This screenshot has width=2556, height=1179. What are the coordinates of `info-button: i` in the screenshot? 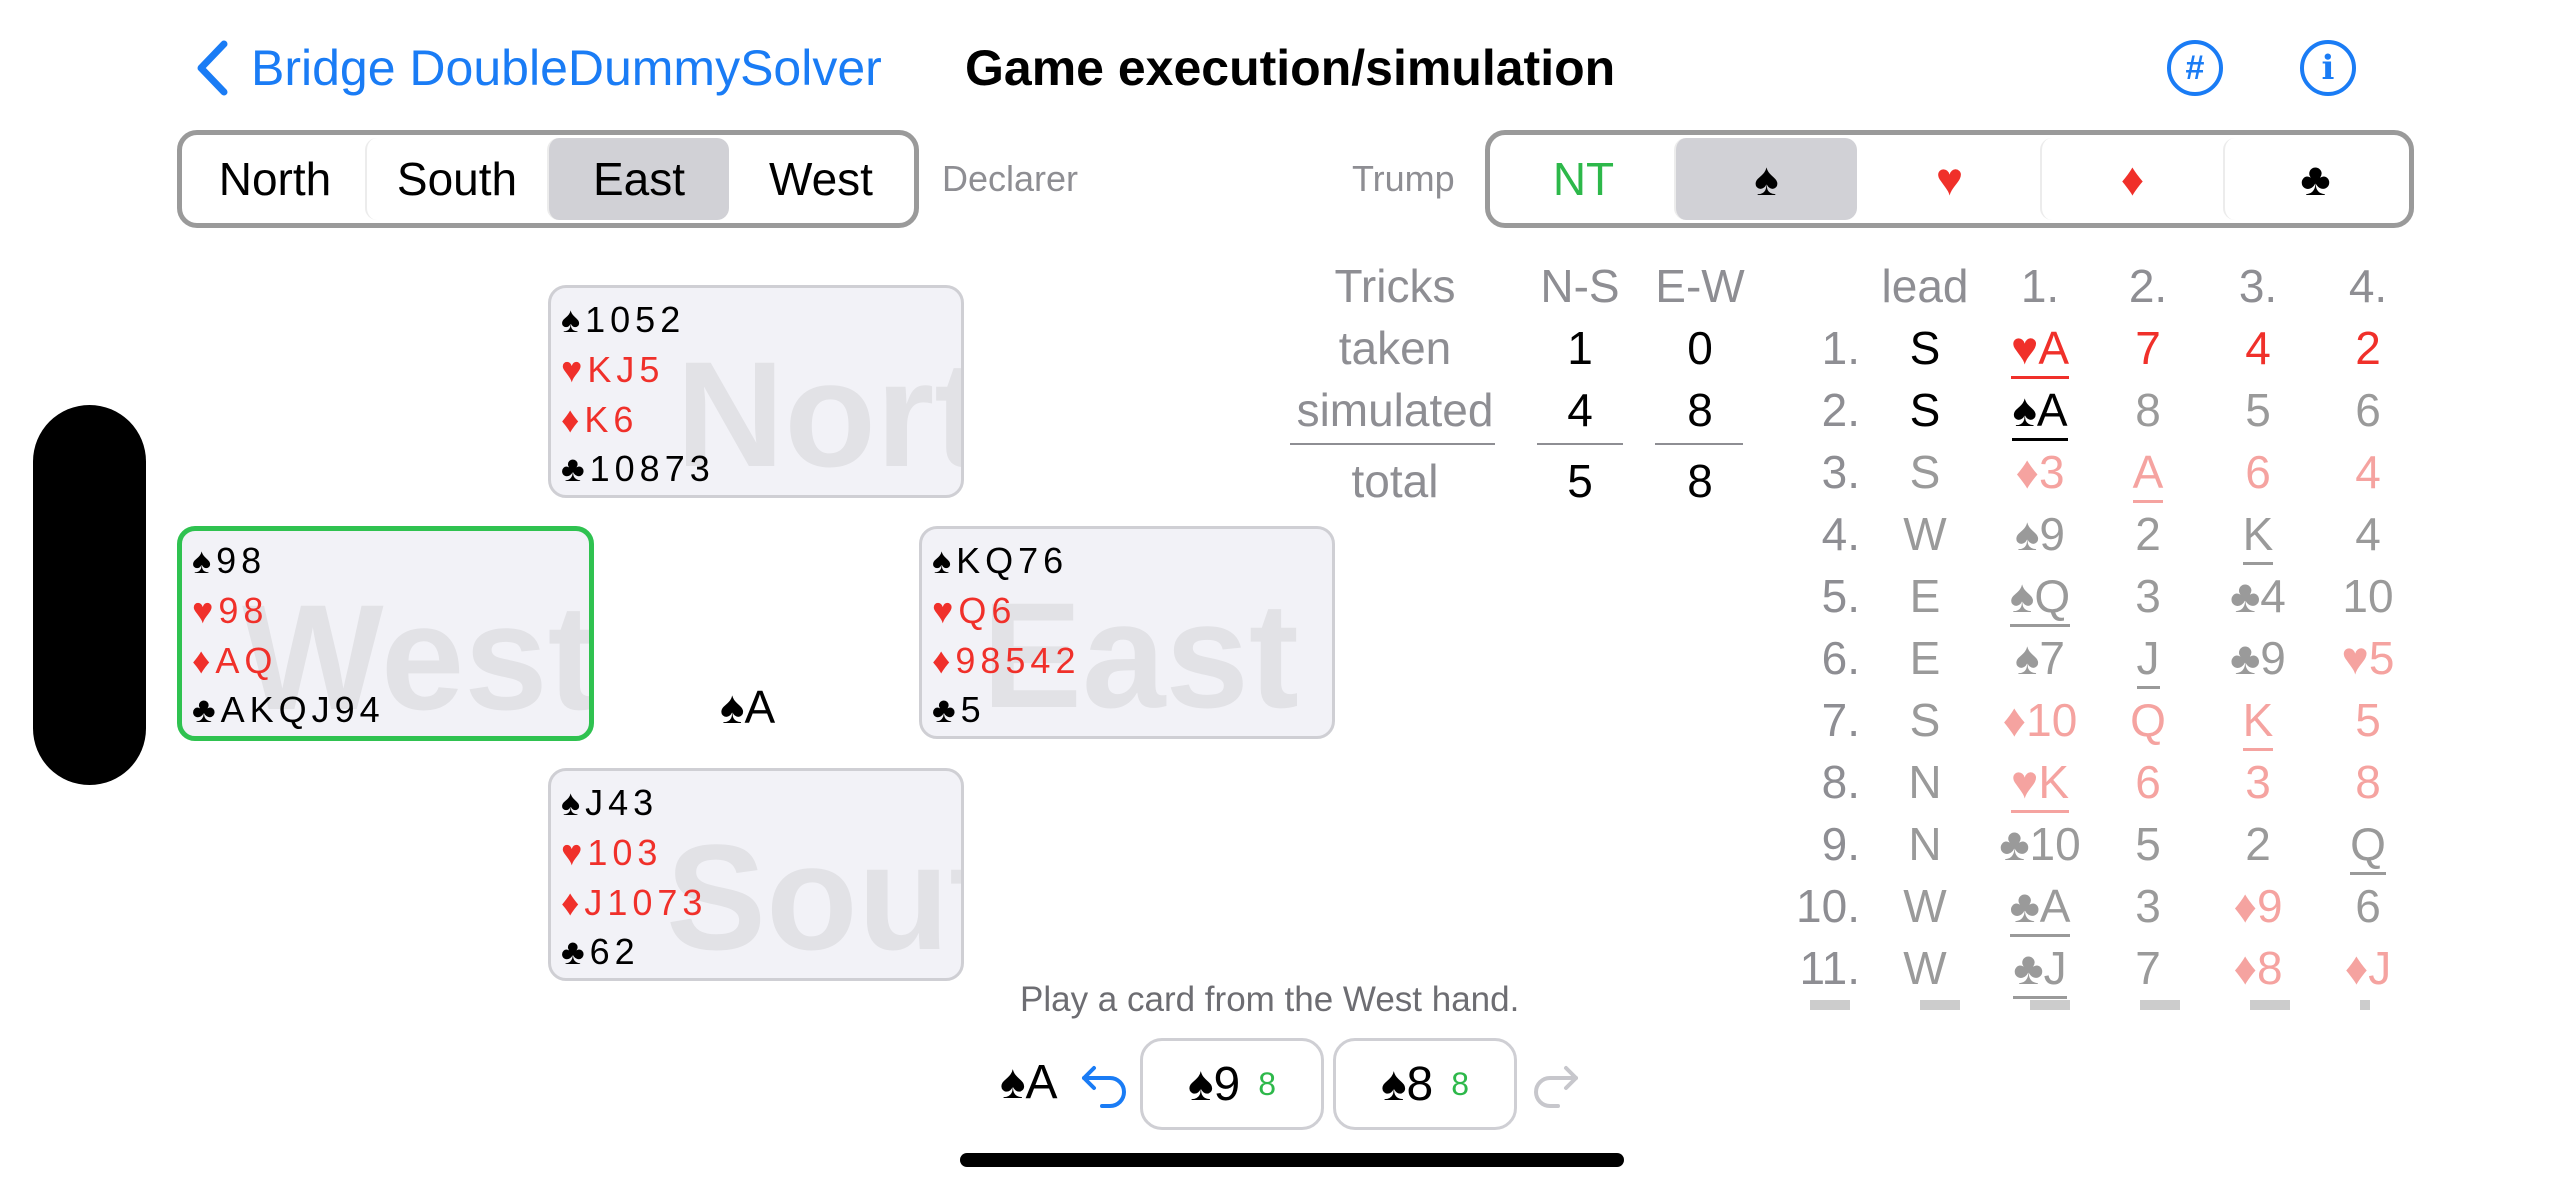 It's located at (2328, 68).